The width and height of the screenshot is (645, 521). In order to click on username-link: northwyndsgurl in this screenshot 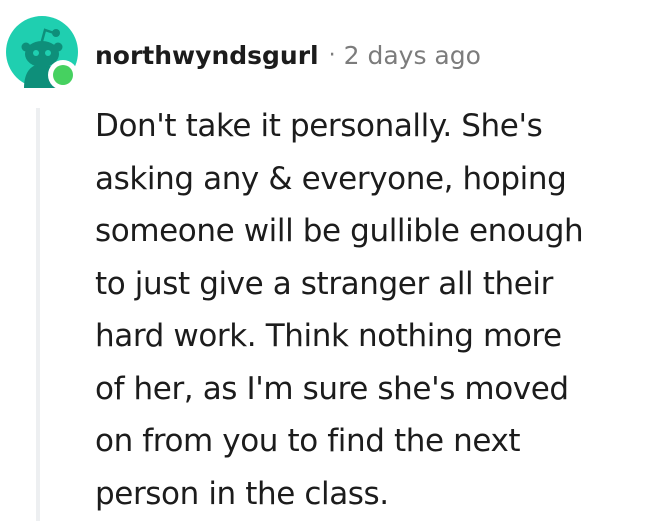, I will do `click(207, 56)`.